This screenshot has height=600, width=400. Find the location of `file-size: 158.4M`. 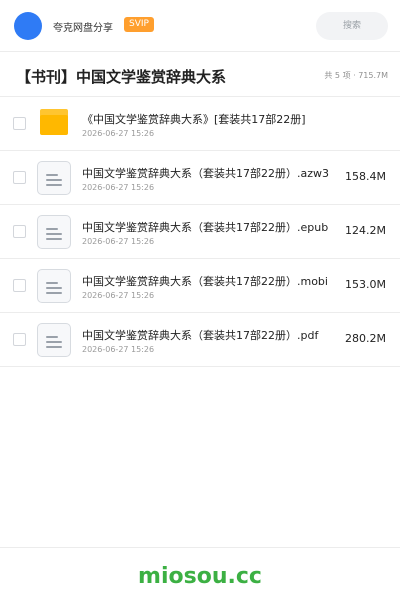

file-size: 158.4M is located at coordinates (365, 176).